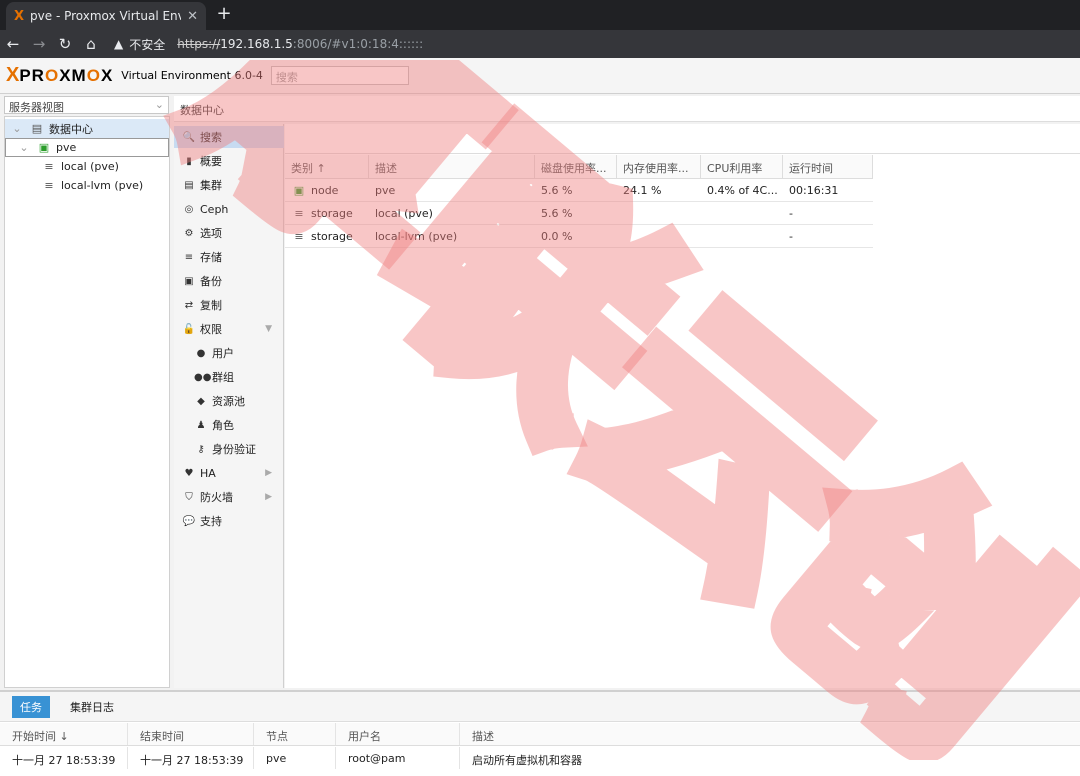 The image size is (1080, 776). Describe the element at coordinates (216, 497) in the screenshot. I see `menu-item-label: 防火墙` at that location.